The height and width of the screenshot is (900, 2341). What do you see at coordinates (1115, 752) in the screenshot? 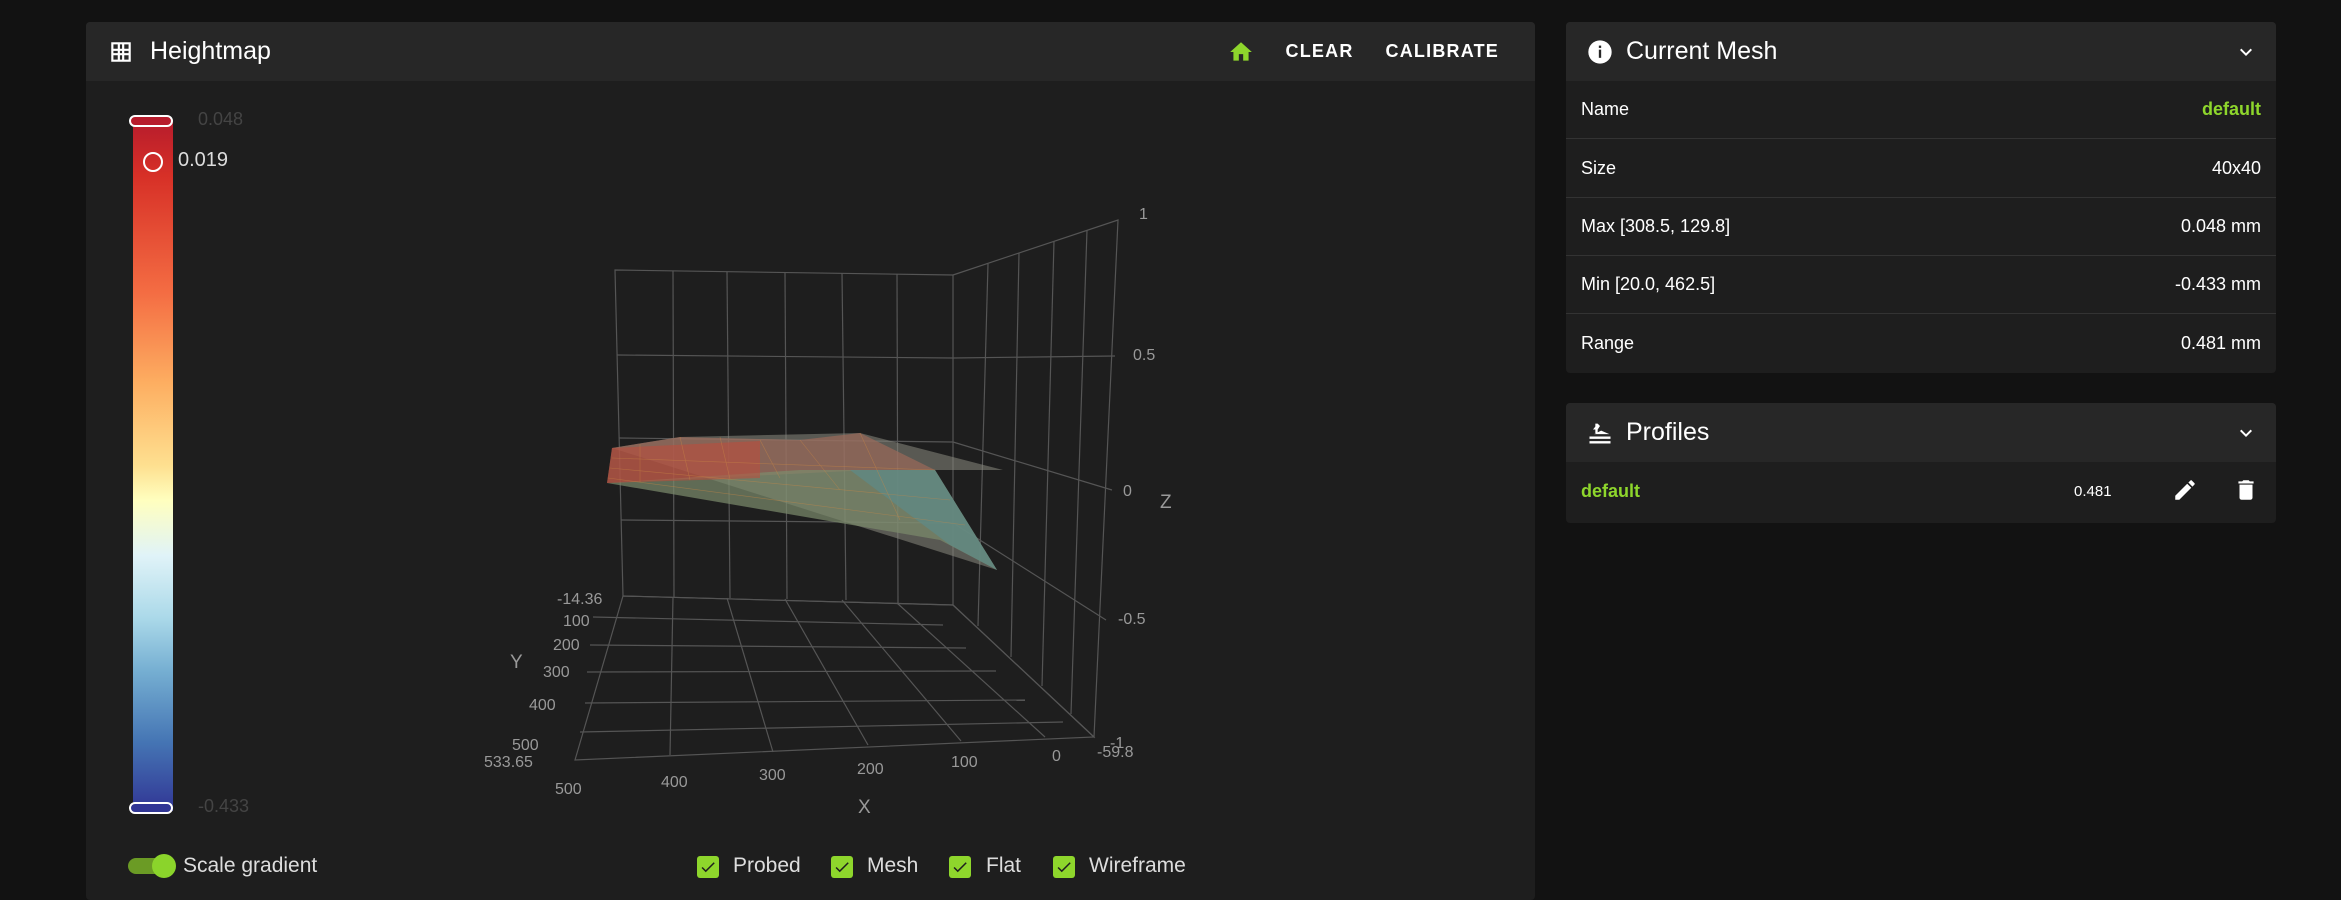
I see `x-tick: -59.8` at bounding box center [1115, 752].